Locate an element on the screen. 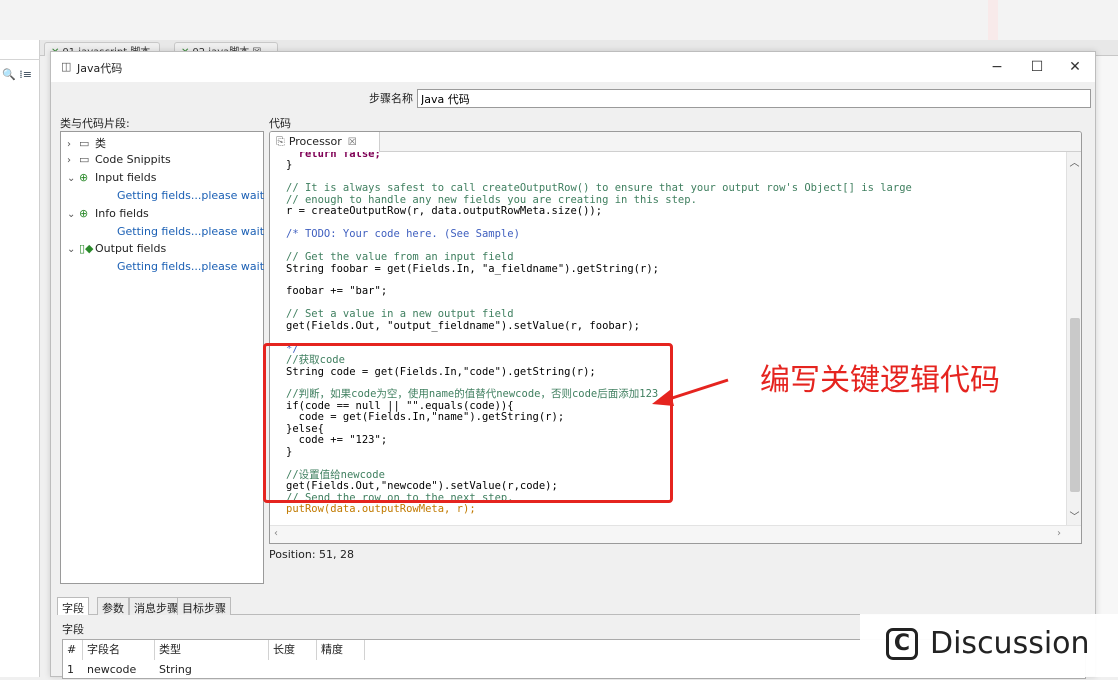  scroll-up-icon: ︿ is located at coordinates (1074, 161).